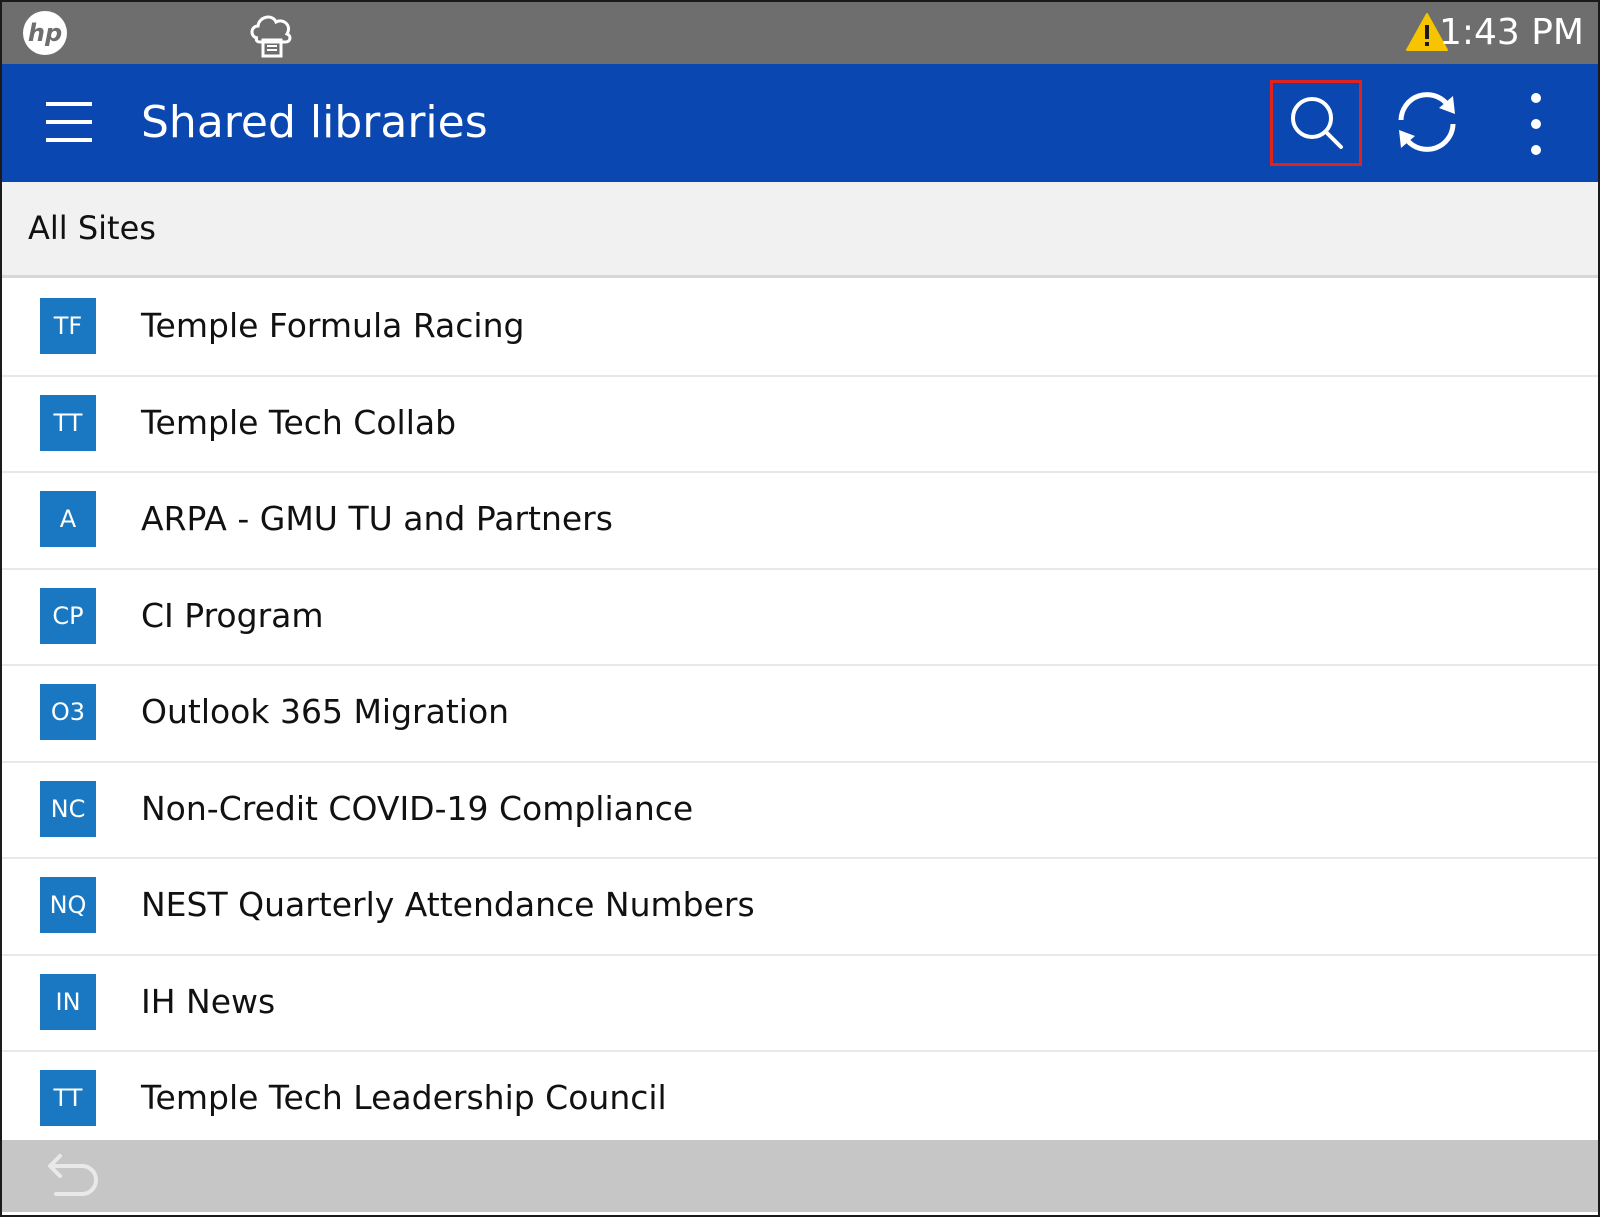  What do you see at coordinates (68, 905) in the screenshot?
I see `site-initials-badge: NQ` at bounding box center [68, 905].